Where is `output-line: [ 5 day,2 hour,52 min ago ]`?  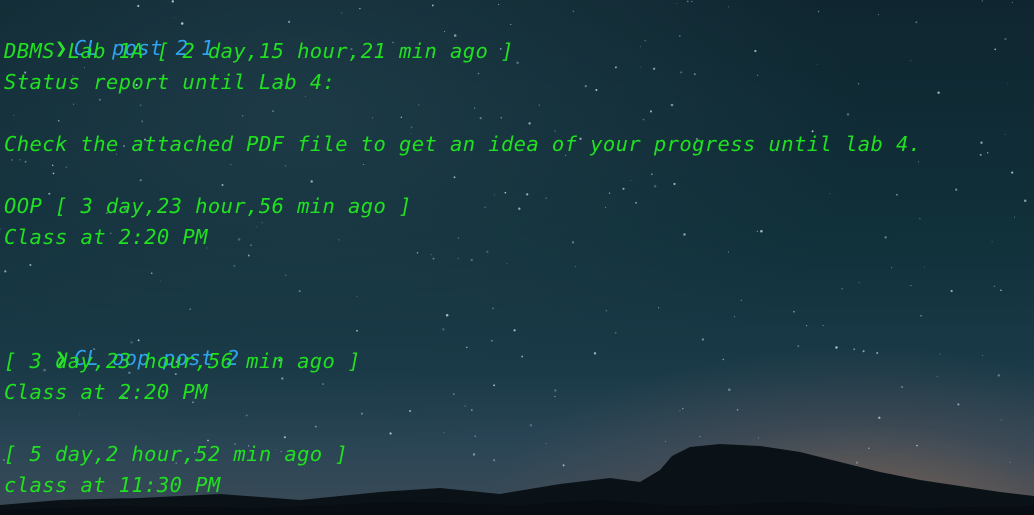
output-line: [ 5 day,2 hour,52 min ago ] is located at coordinates (176, 454).